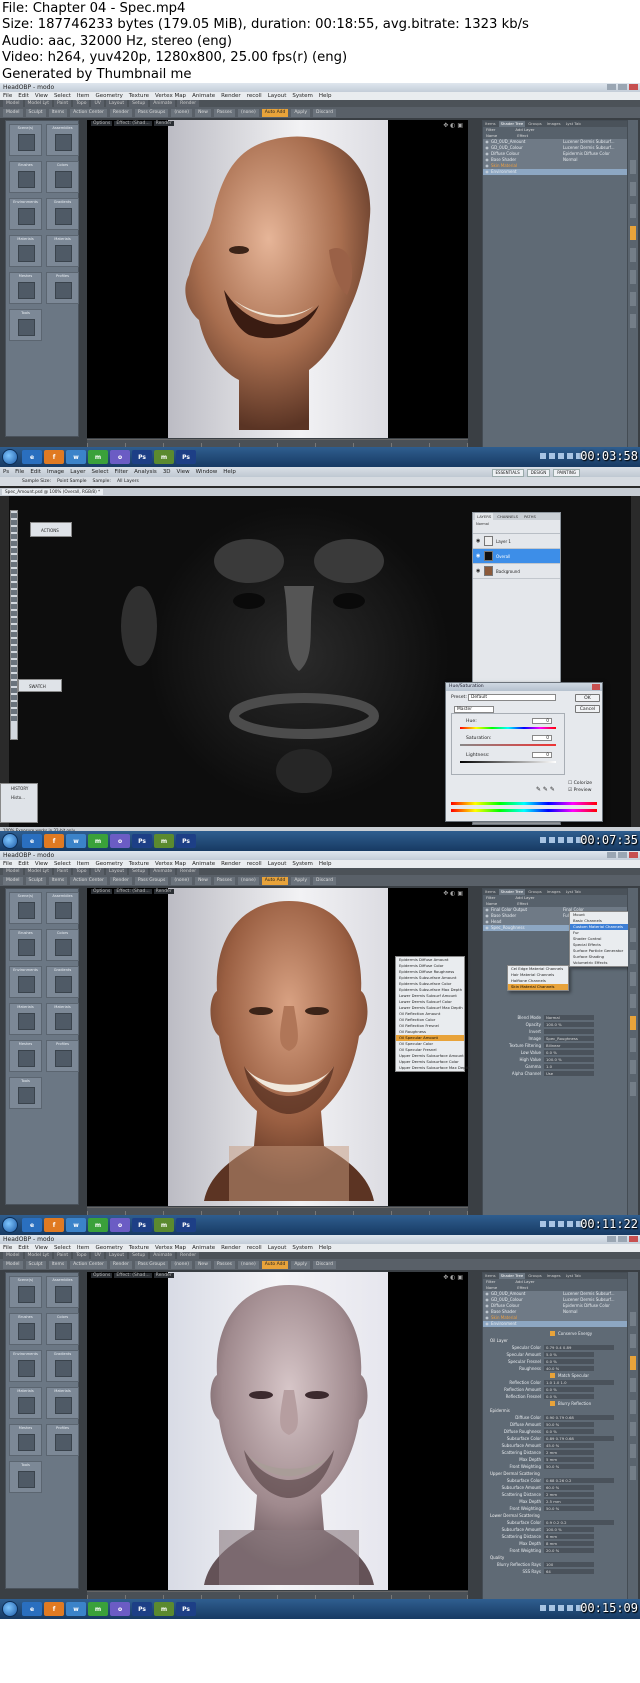  I want to click on ps-menu-item: Ps, so click(6, 472).